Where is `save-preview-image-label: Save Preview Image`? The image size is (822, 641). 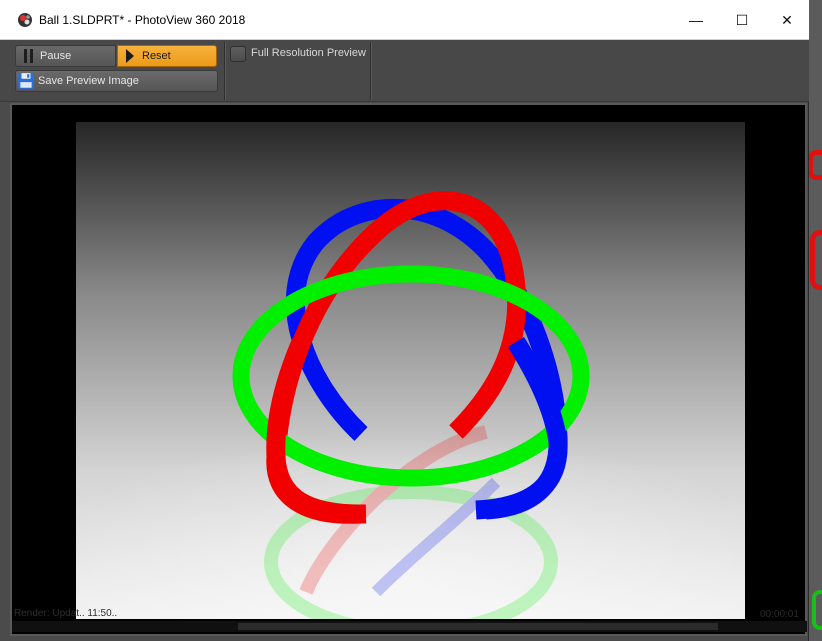 save-preview-image-label: Save Preview Image is located at coordinates (88, 81).